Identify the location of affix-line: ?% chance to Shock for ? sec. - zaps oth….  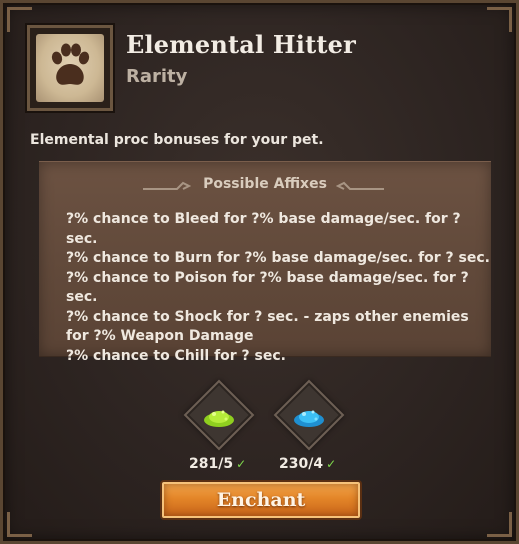
(267, 326).